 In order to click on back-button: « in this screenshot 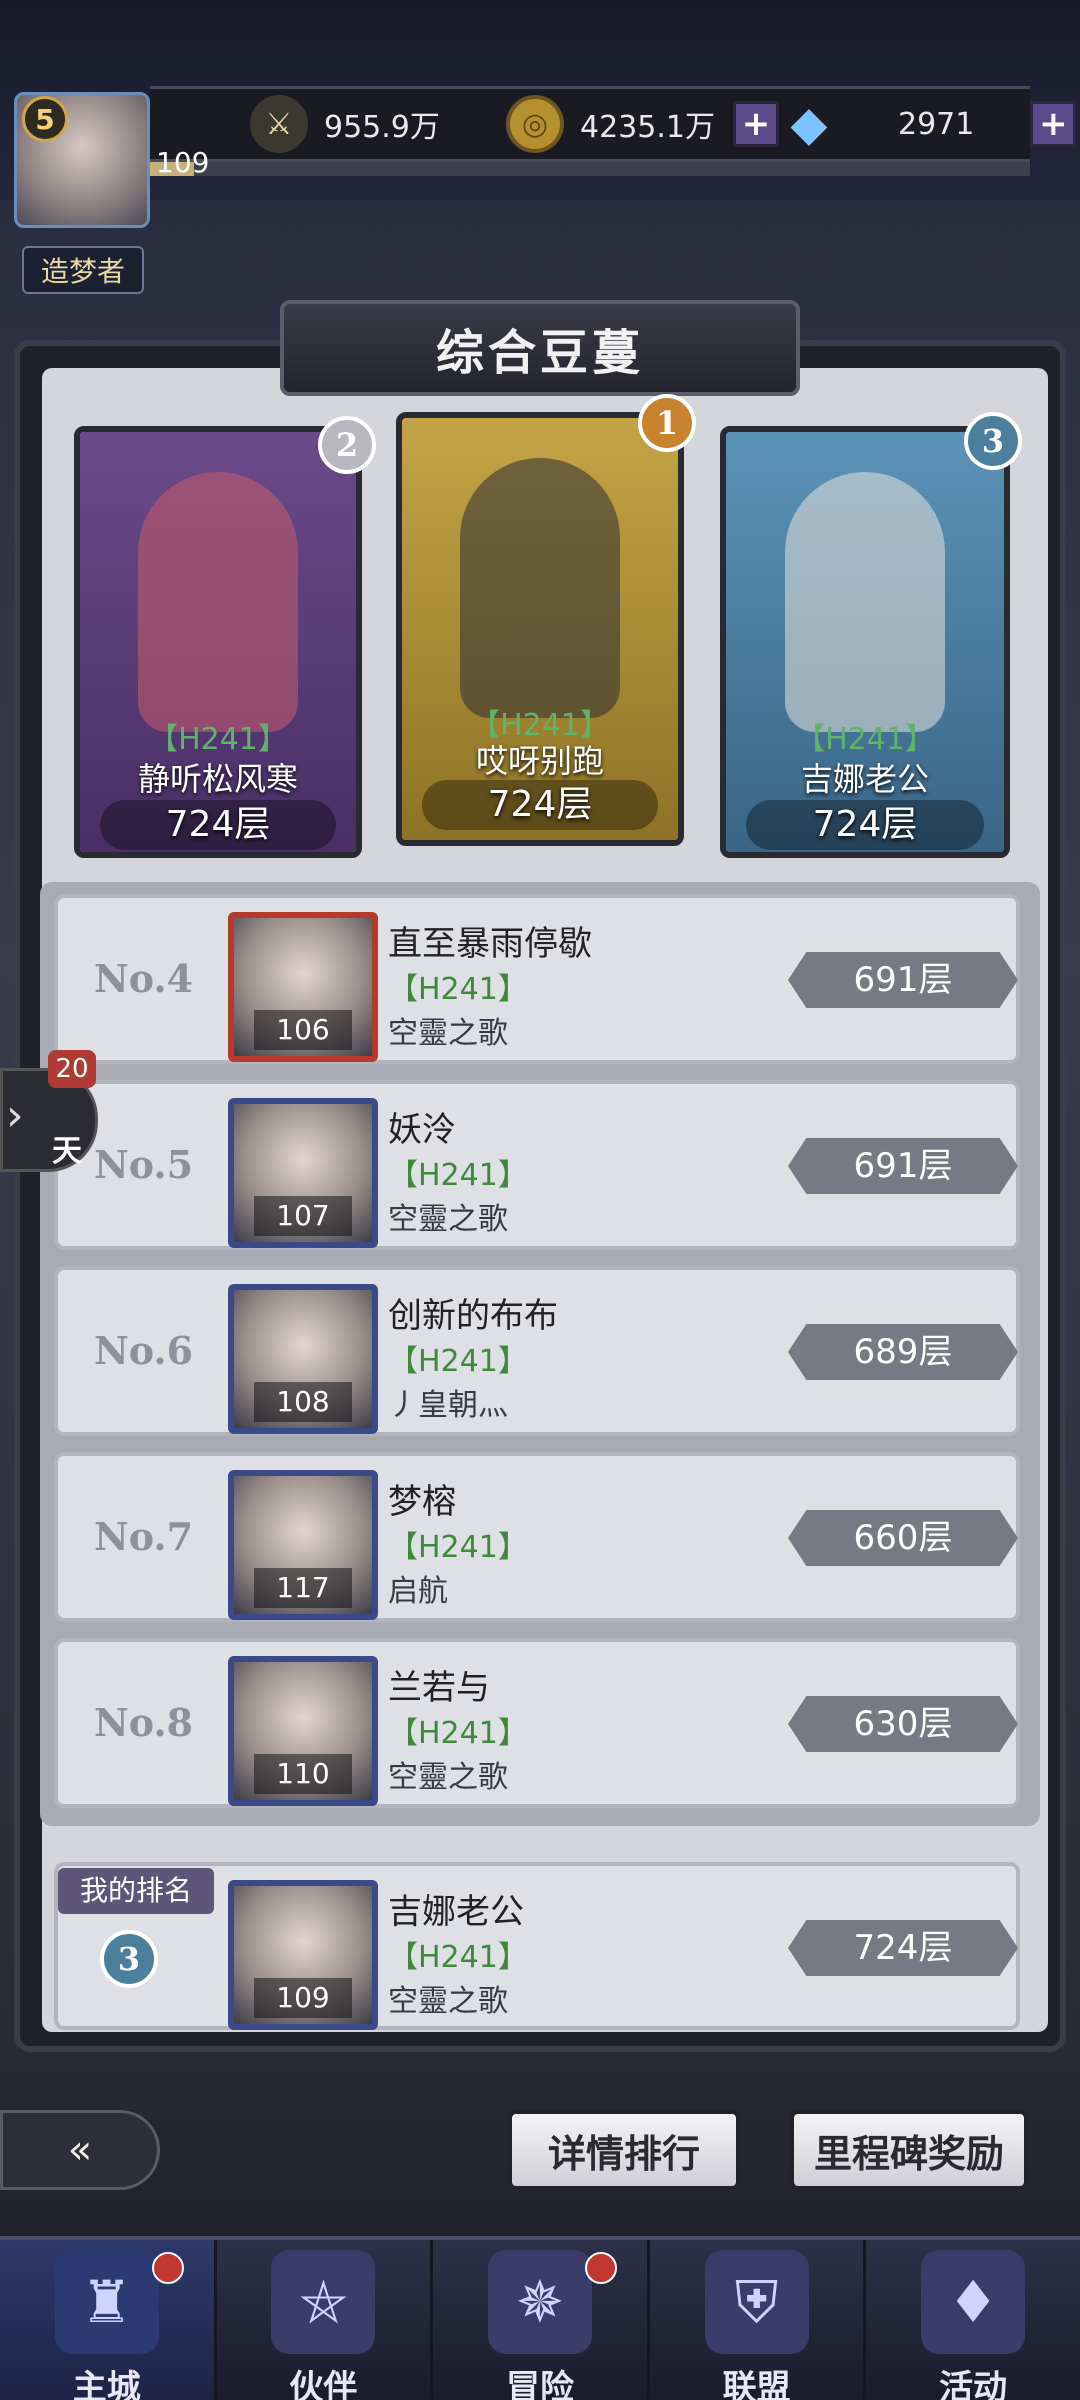, I will do `click(80, 2150)`.